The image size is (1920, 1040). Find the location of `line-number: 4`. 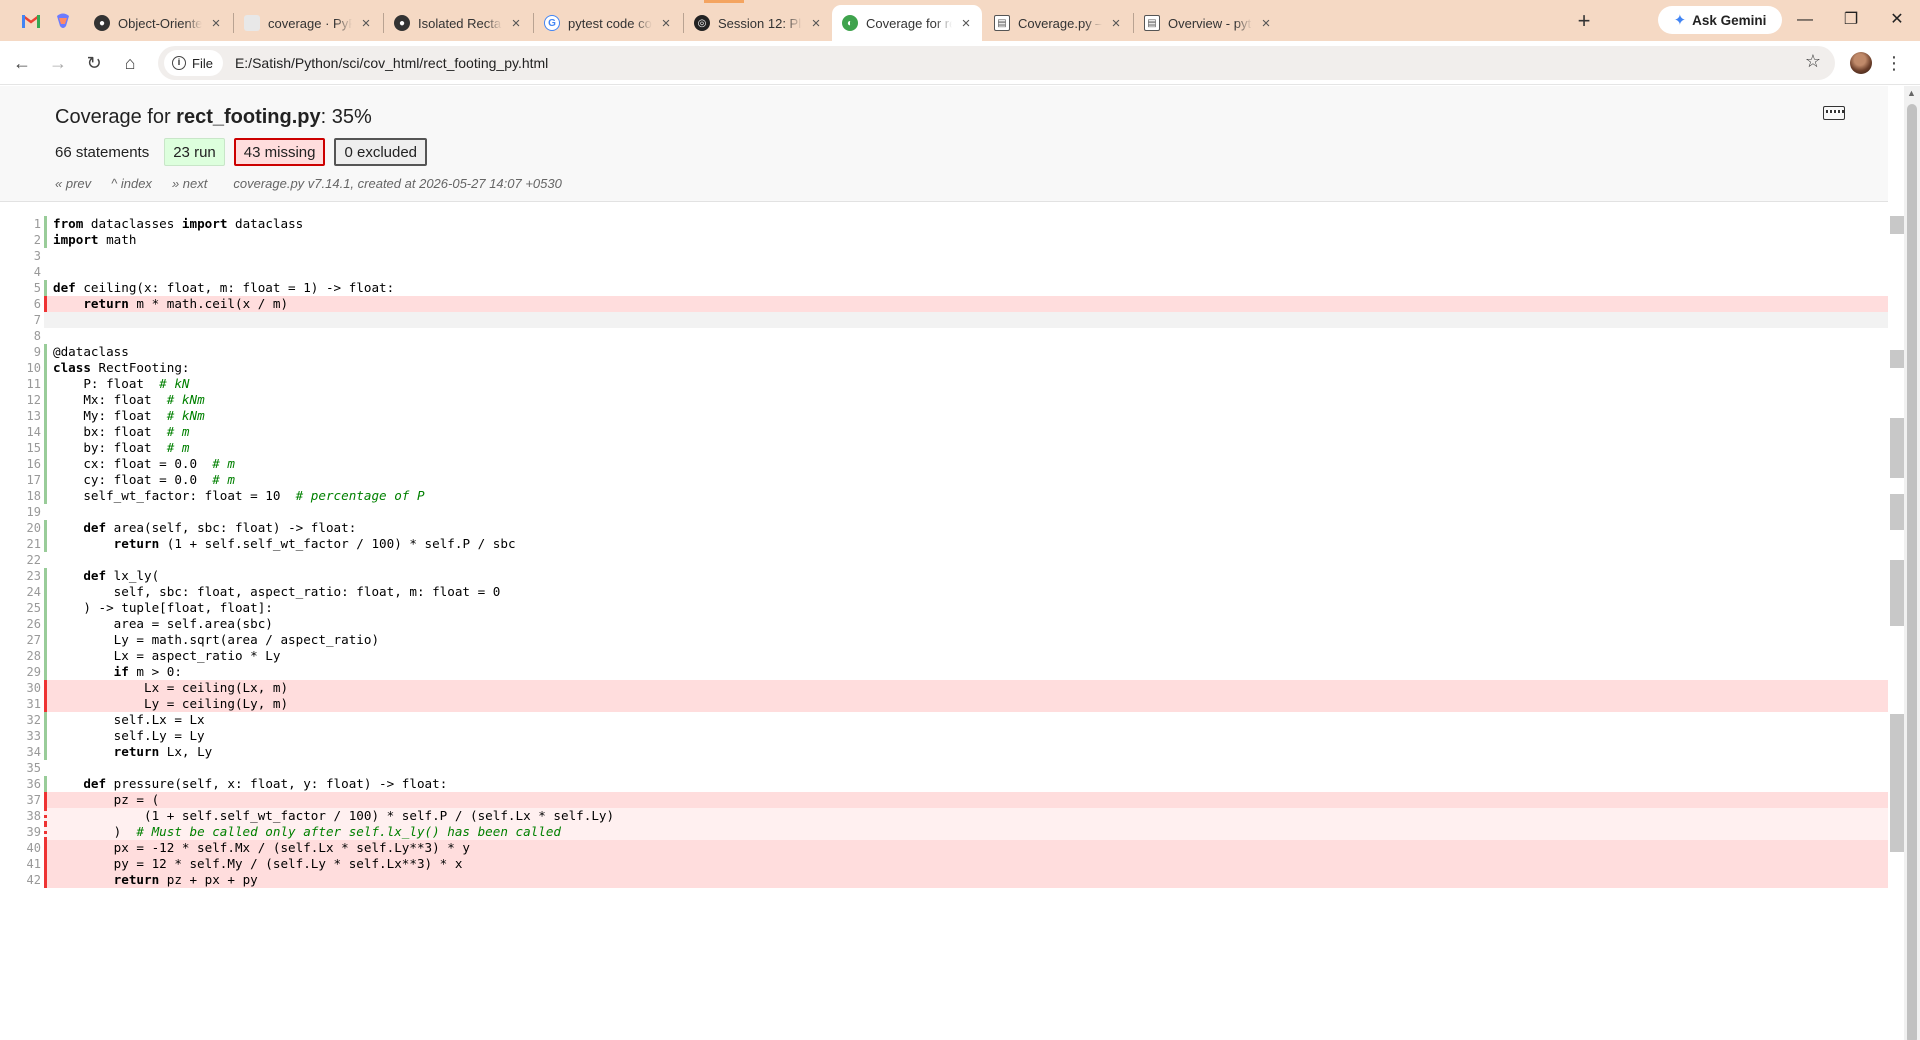

line-number: 4 is located at coordinates (22, 272).